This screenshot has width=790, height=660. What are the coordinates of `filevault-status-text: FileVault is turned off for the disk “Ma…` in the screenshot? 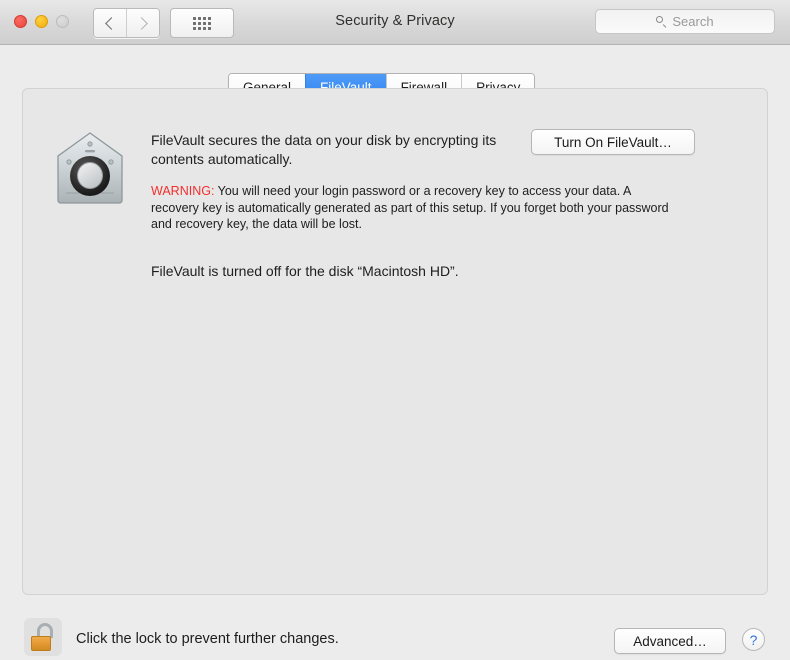 It's located at (305, 271).